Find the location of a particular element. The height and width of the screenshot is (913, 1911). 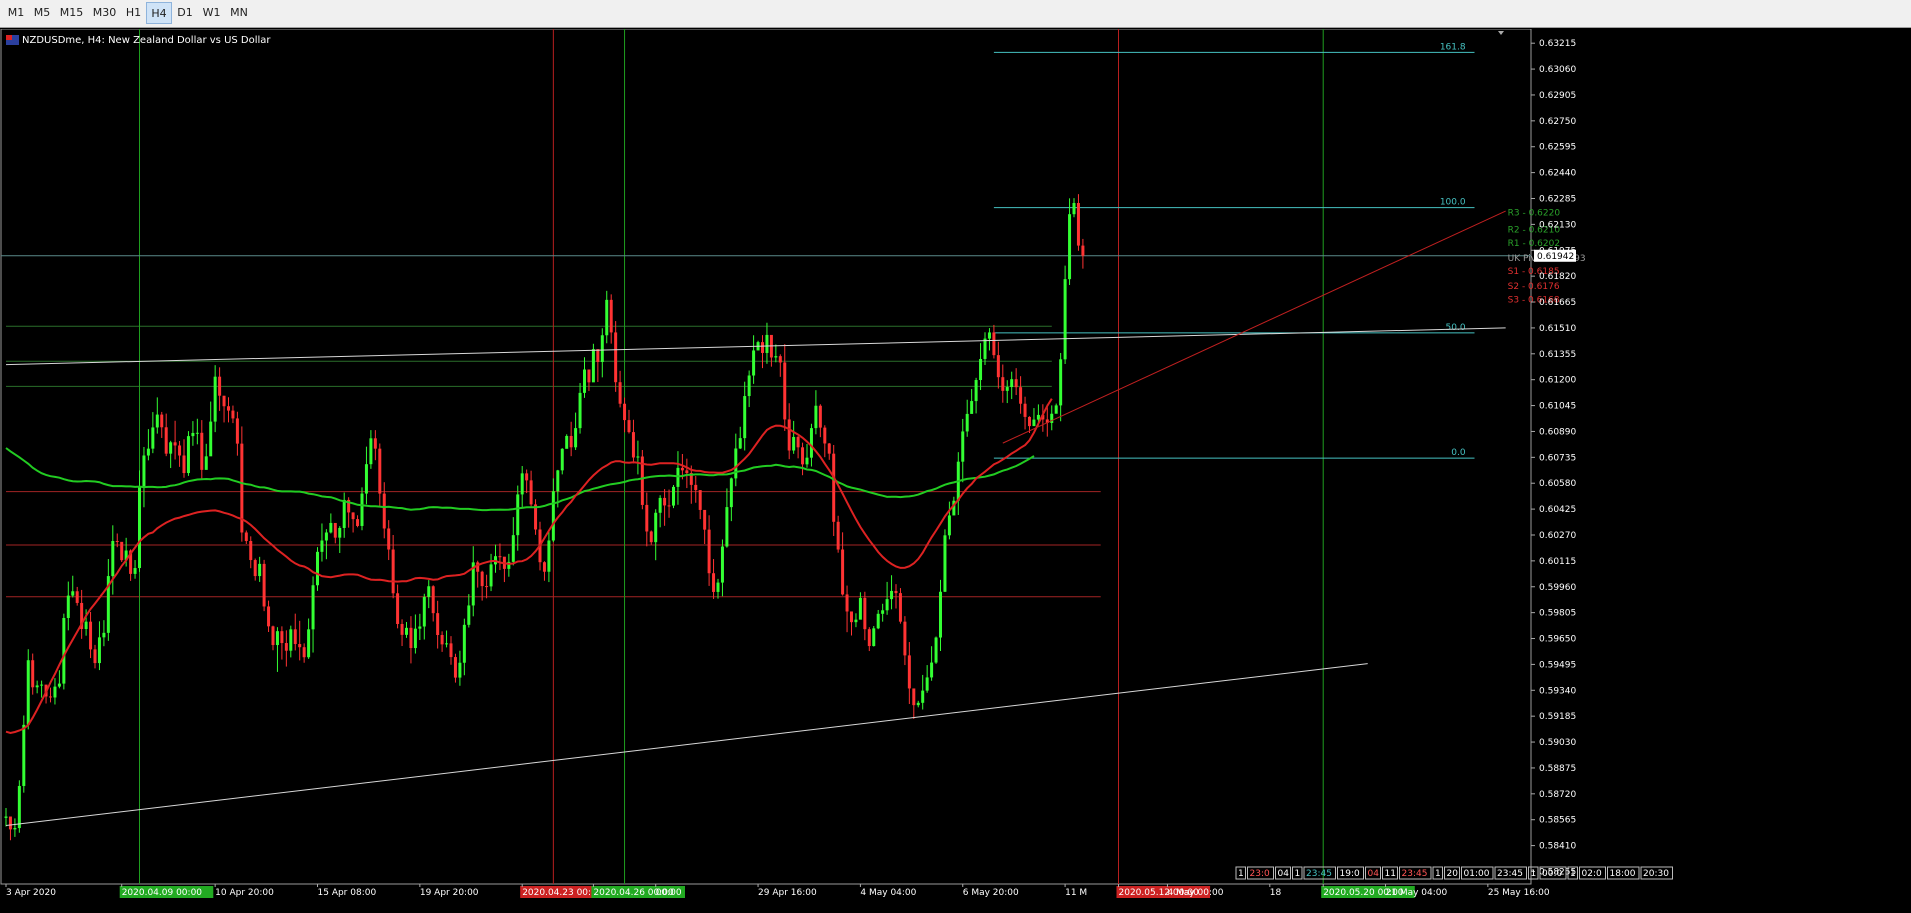

price-tick-label: 0.62595 is located at coordinates (1557, 148).